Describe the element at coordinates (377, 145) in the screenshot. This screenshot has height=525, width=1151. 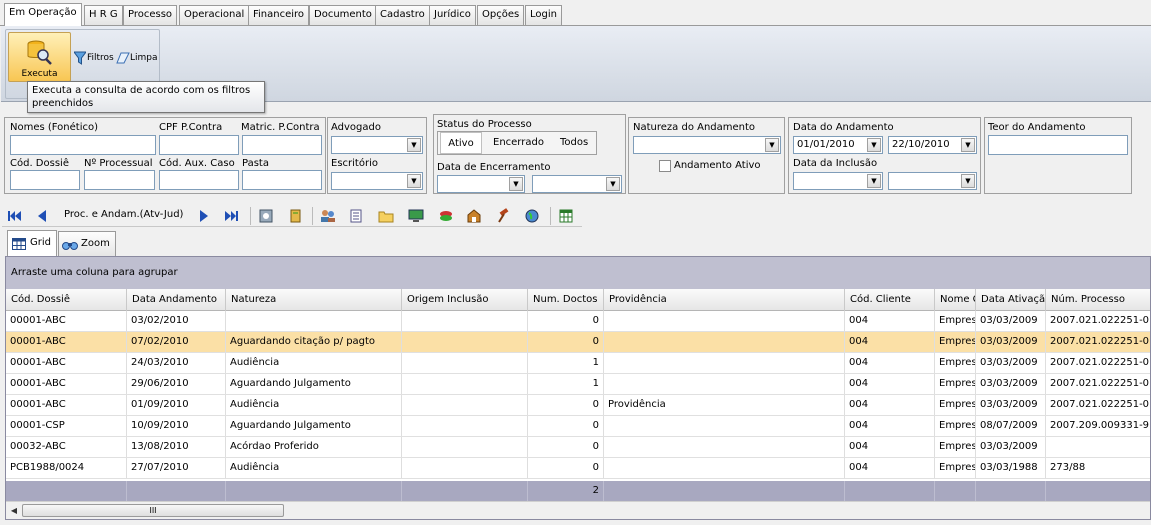
I see `advogado-select: ▼` at that location.